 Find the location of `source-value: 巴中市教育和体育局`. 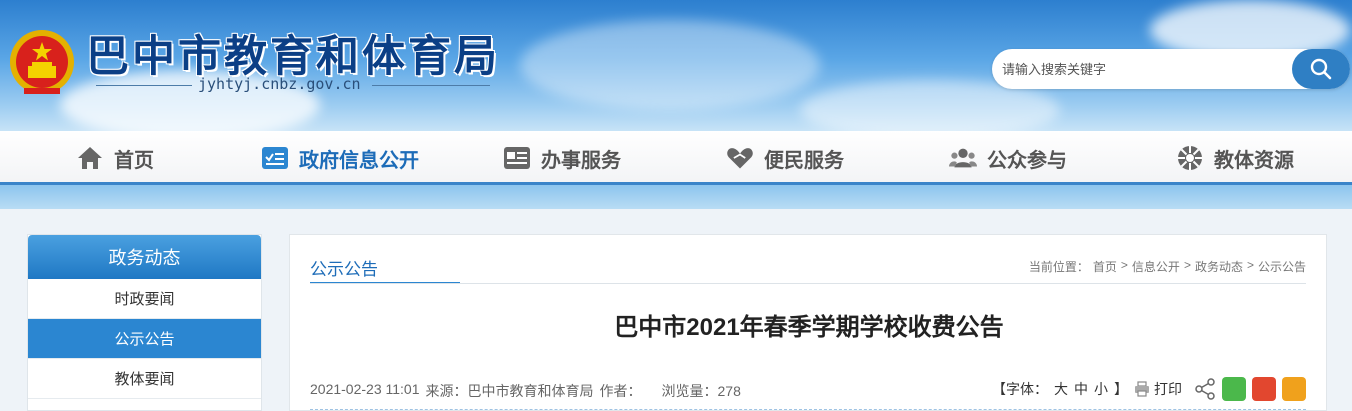

source-value: 巴中市教育和体育局 is located at coordinates (530, 391).